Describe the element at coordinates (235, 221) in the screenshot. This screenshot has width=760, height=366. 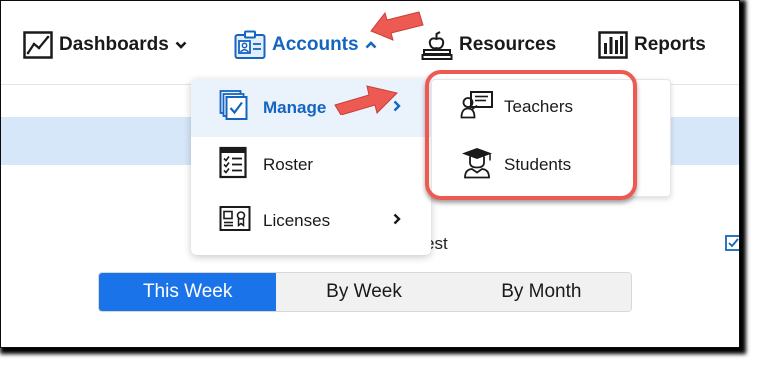
I see `license-certificate-icon` at that location.